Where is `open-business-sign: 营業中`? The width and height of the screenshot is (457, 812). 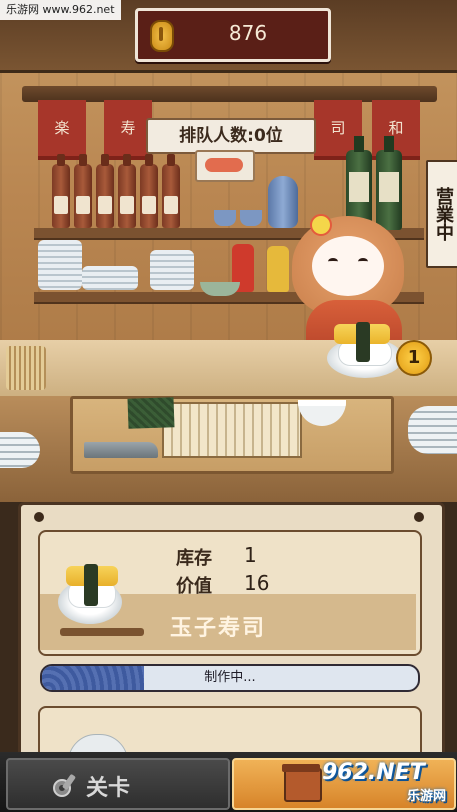
open-business-sign: 营業中 is located at coordinates (441, 214).